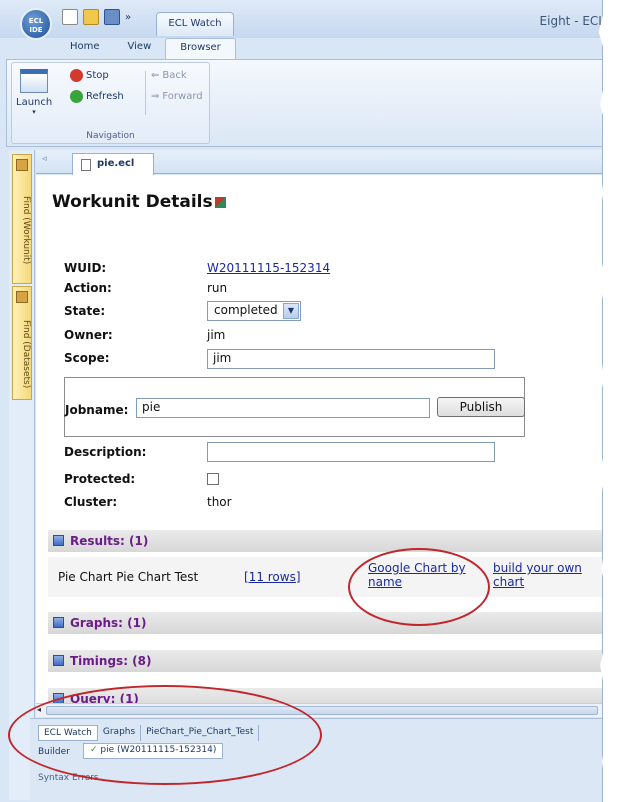 The image size is (623, 802). Describe the element at coordinates (70, 17) in the screenshot. I see `new-file-icon` at that location.